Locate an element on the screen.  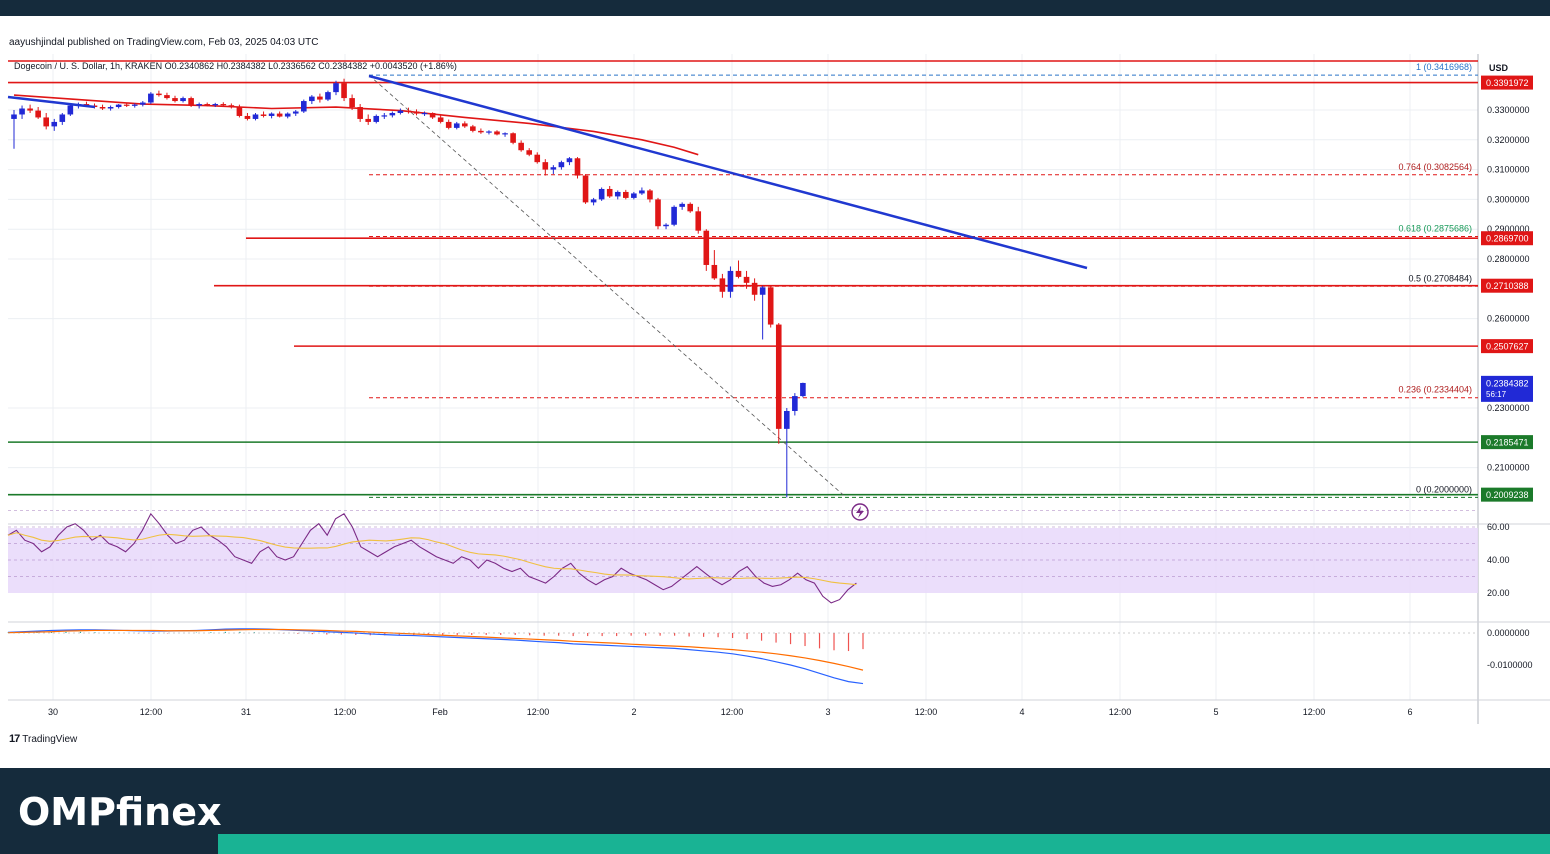
rsi-tick: 20.00 is located at coordinates (1498, 593).